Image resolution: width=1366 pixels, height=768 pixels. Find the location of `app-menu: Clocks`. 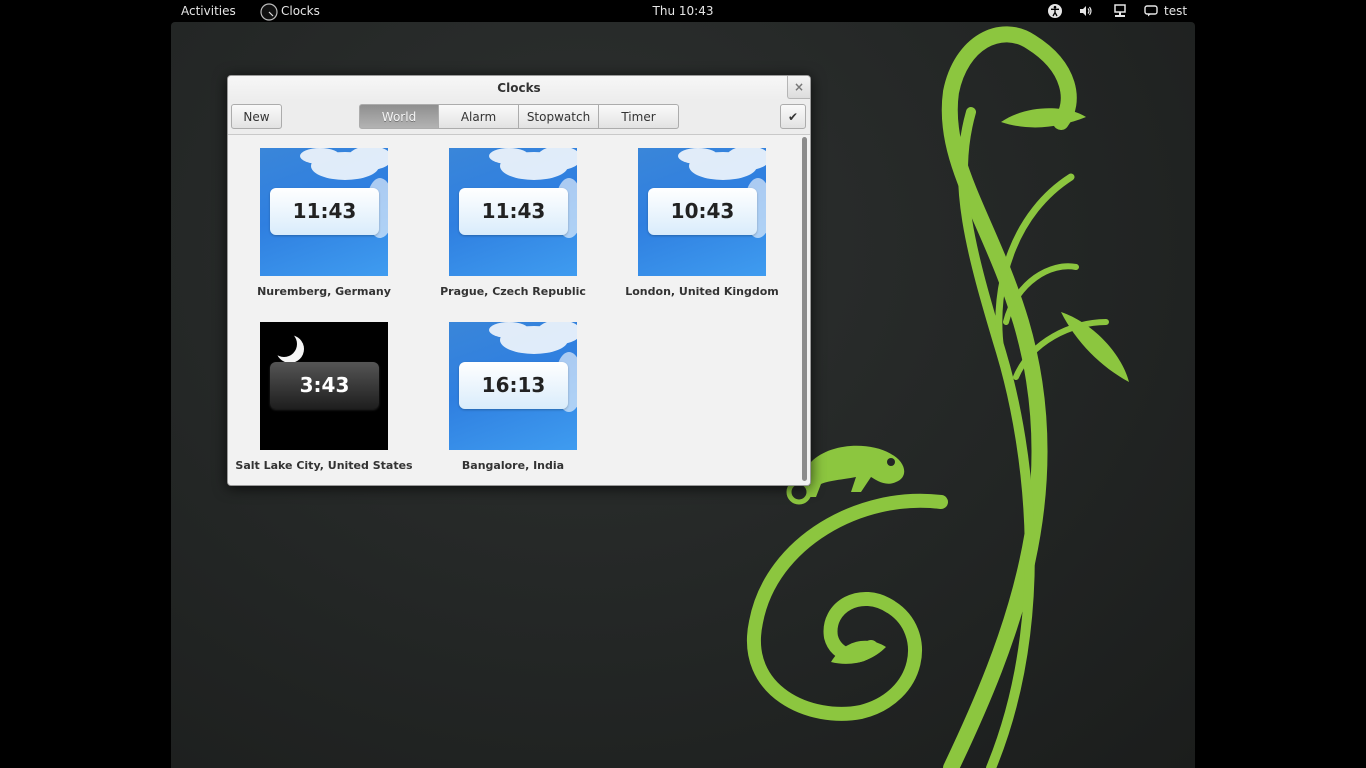

app-menu: Clocks is located at coordinates (289, 11).